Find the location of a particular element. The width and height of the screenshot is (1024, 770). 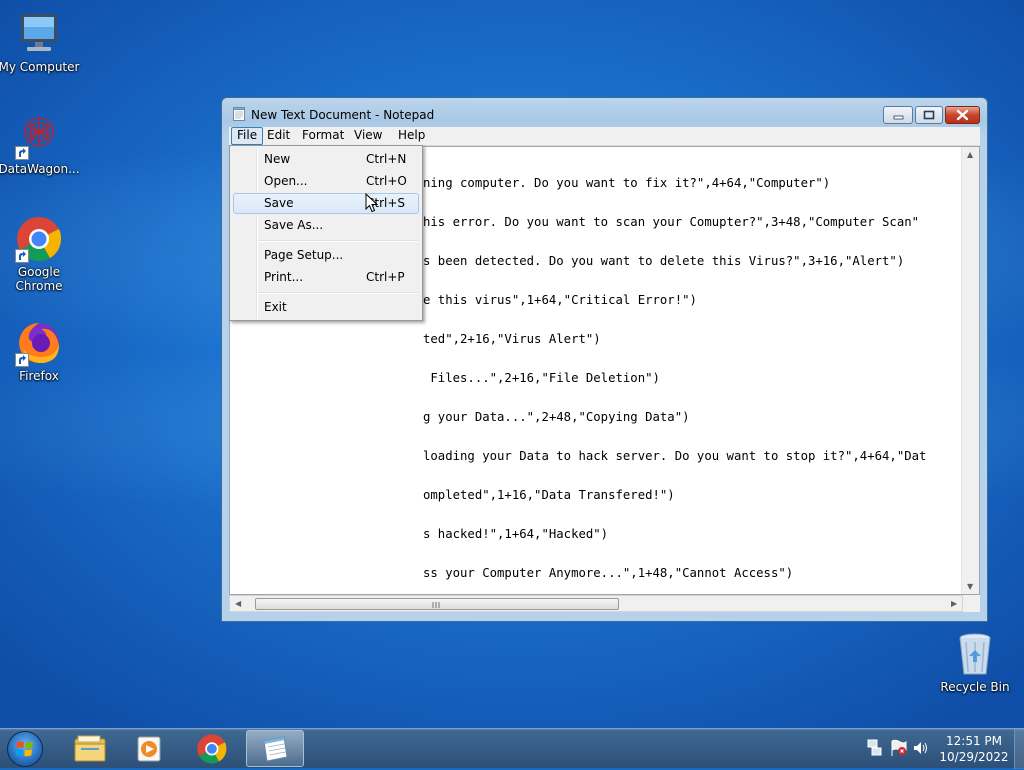

minimize-button is located at coordinates (898, 115).